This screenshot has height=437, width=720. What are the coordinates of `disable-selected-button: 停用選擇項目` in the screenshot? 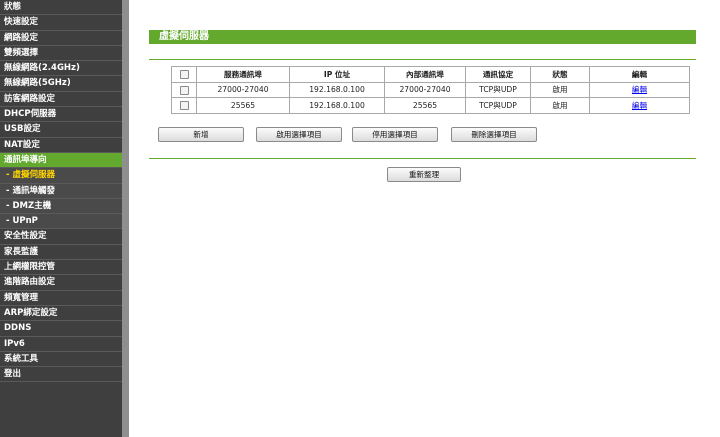 It's located at (395, 134).